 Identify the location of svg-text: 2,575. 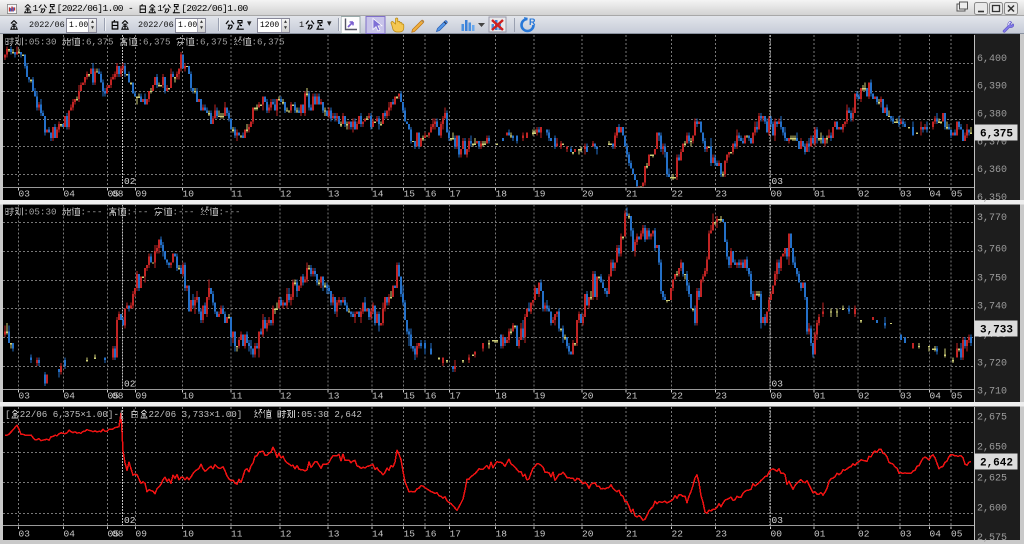
(992, 538).